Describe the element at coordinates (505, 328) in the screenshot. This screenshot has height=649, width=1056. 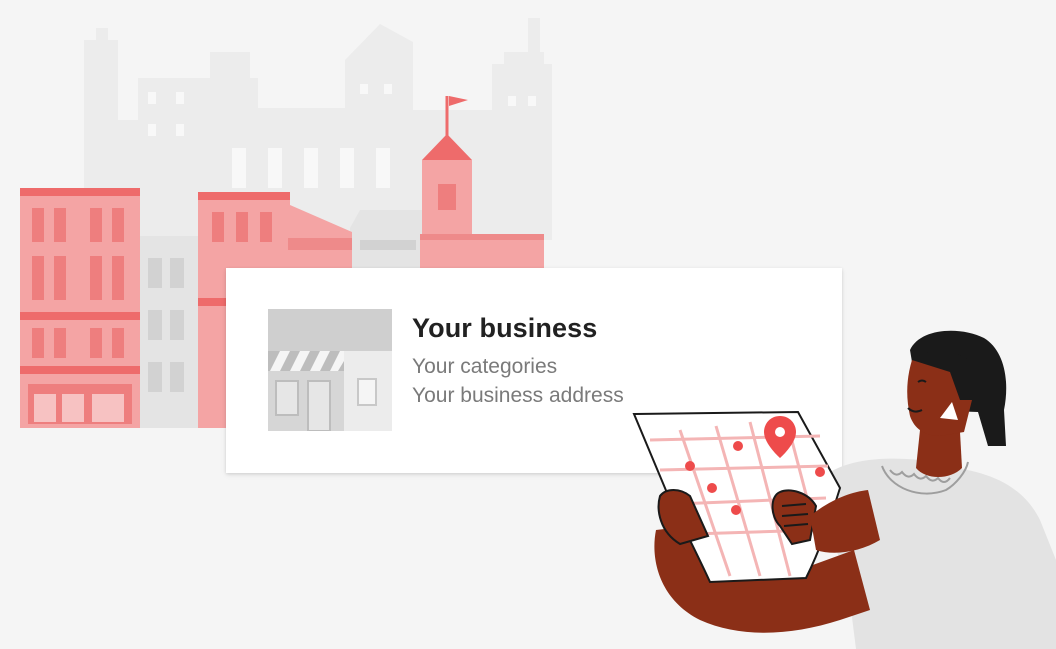
I see `business-name-heading: Your business` at that location.